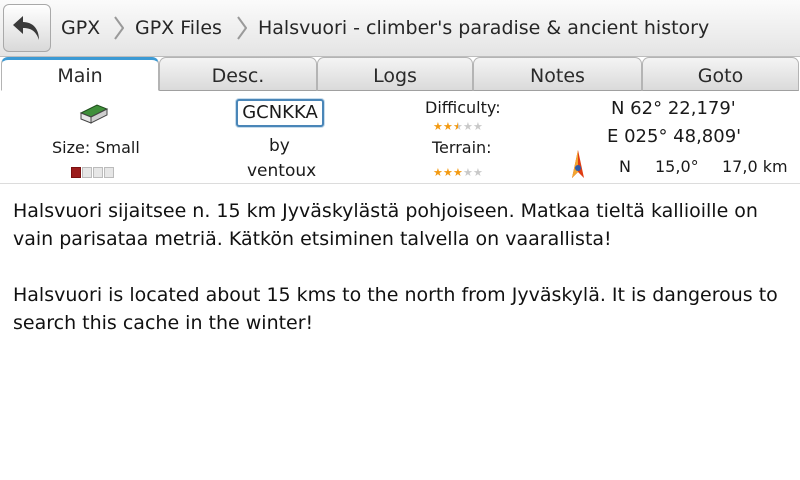 This screenshot has width=800, height=480. What do you see at coordinates (755, 166) in the screenshot?
I see `distance: 17,0 km` at bounding box center [755, 166].